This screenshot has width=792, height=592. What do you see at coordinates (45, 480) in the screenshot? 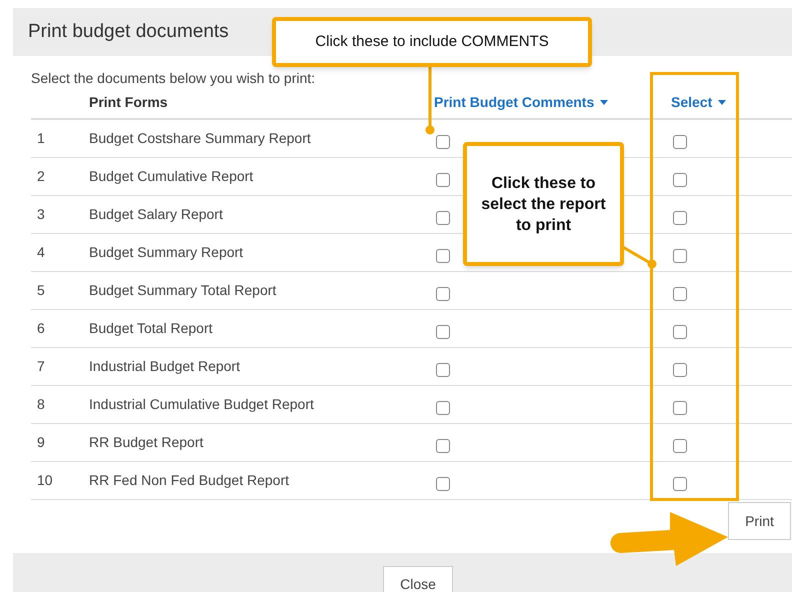
I see `row-number: 10` at bounding box center [45, 480].